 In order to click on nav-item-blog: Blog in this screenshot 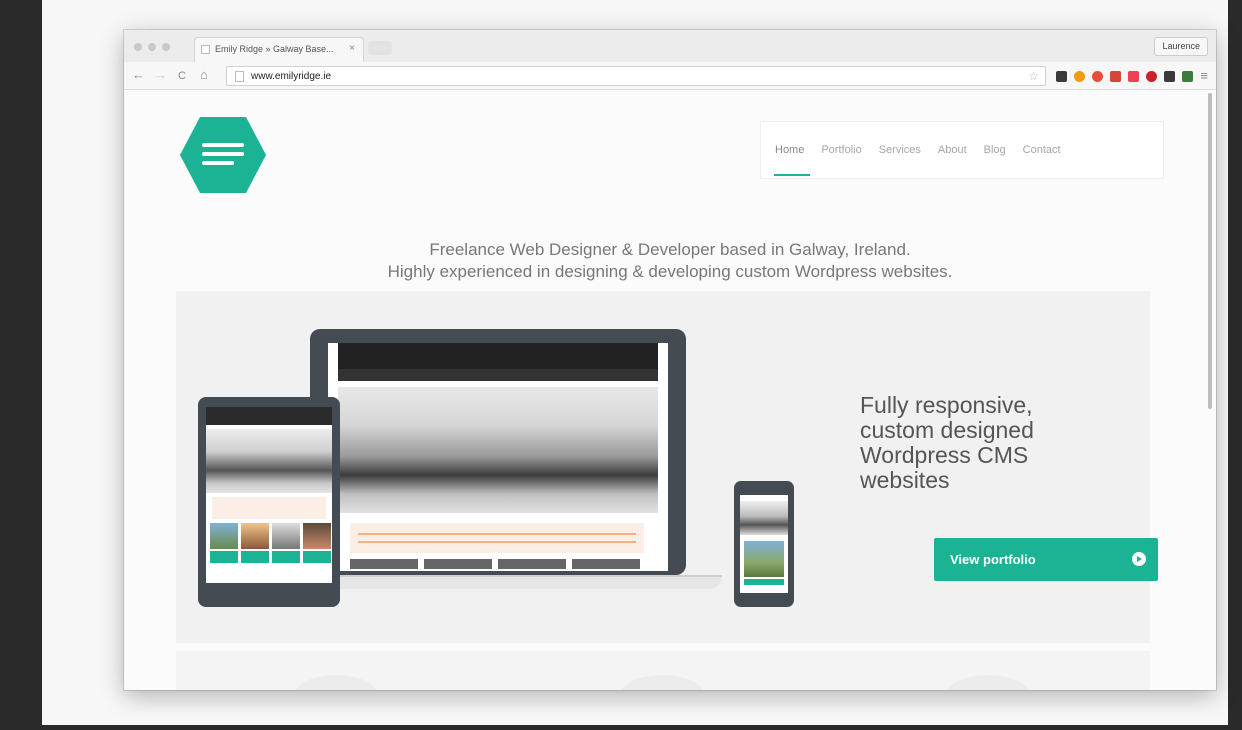, I will do `click(995, 150)`.